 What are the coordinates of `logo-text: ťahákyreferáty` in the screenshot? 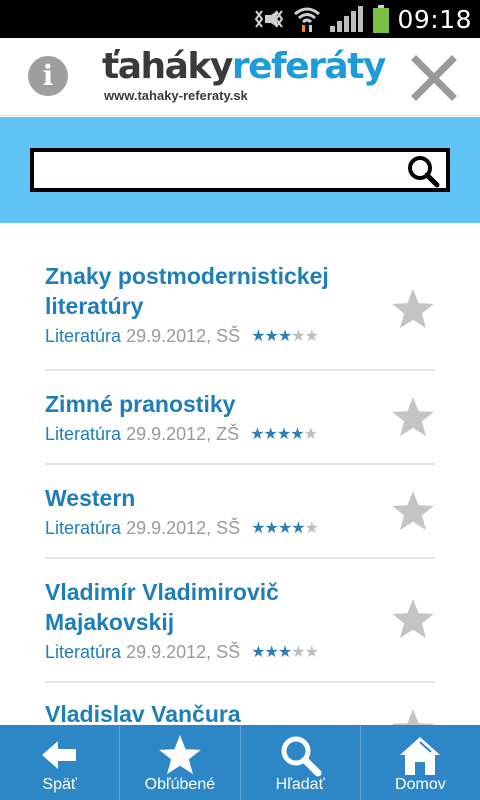 It's located at (247, 67).